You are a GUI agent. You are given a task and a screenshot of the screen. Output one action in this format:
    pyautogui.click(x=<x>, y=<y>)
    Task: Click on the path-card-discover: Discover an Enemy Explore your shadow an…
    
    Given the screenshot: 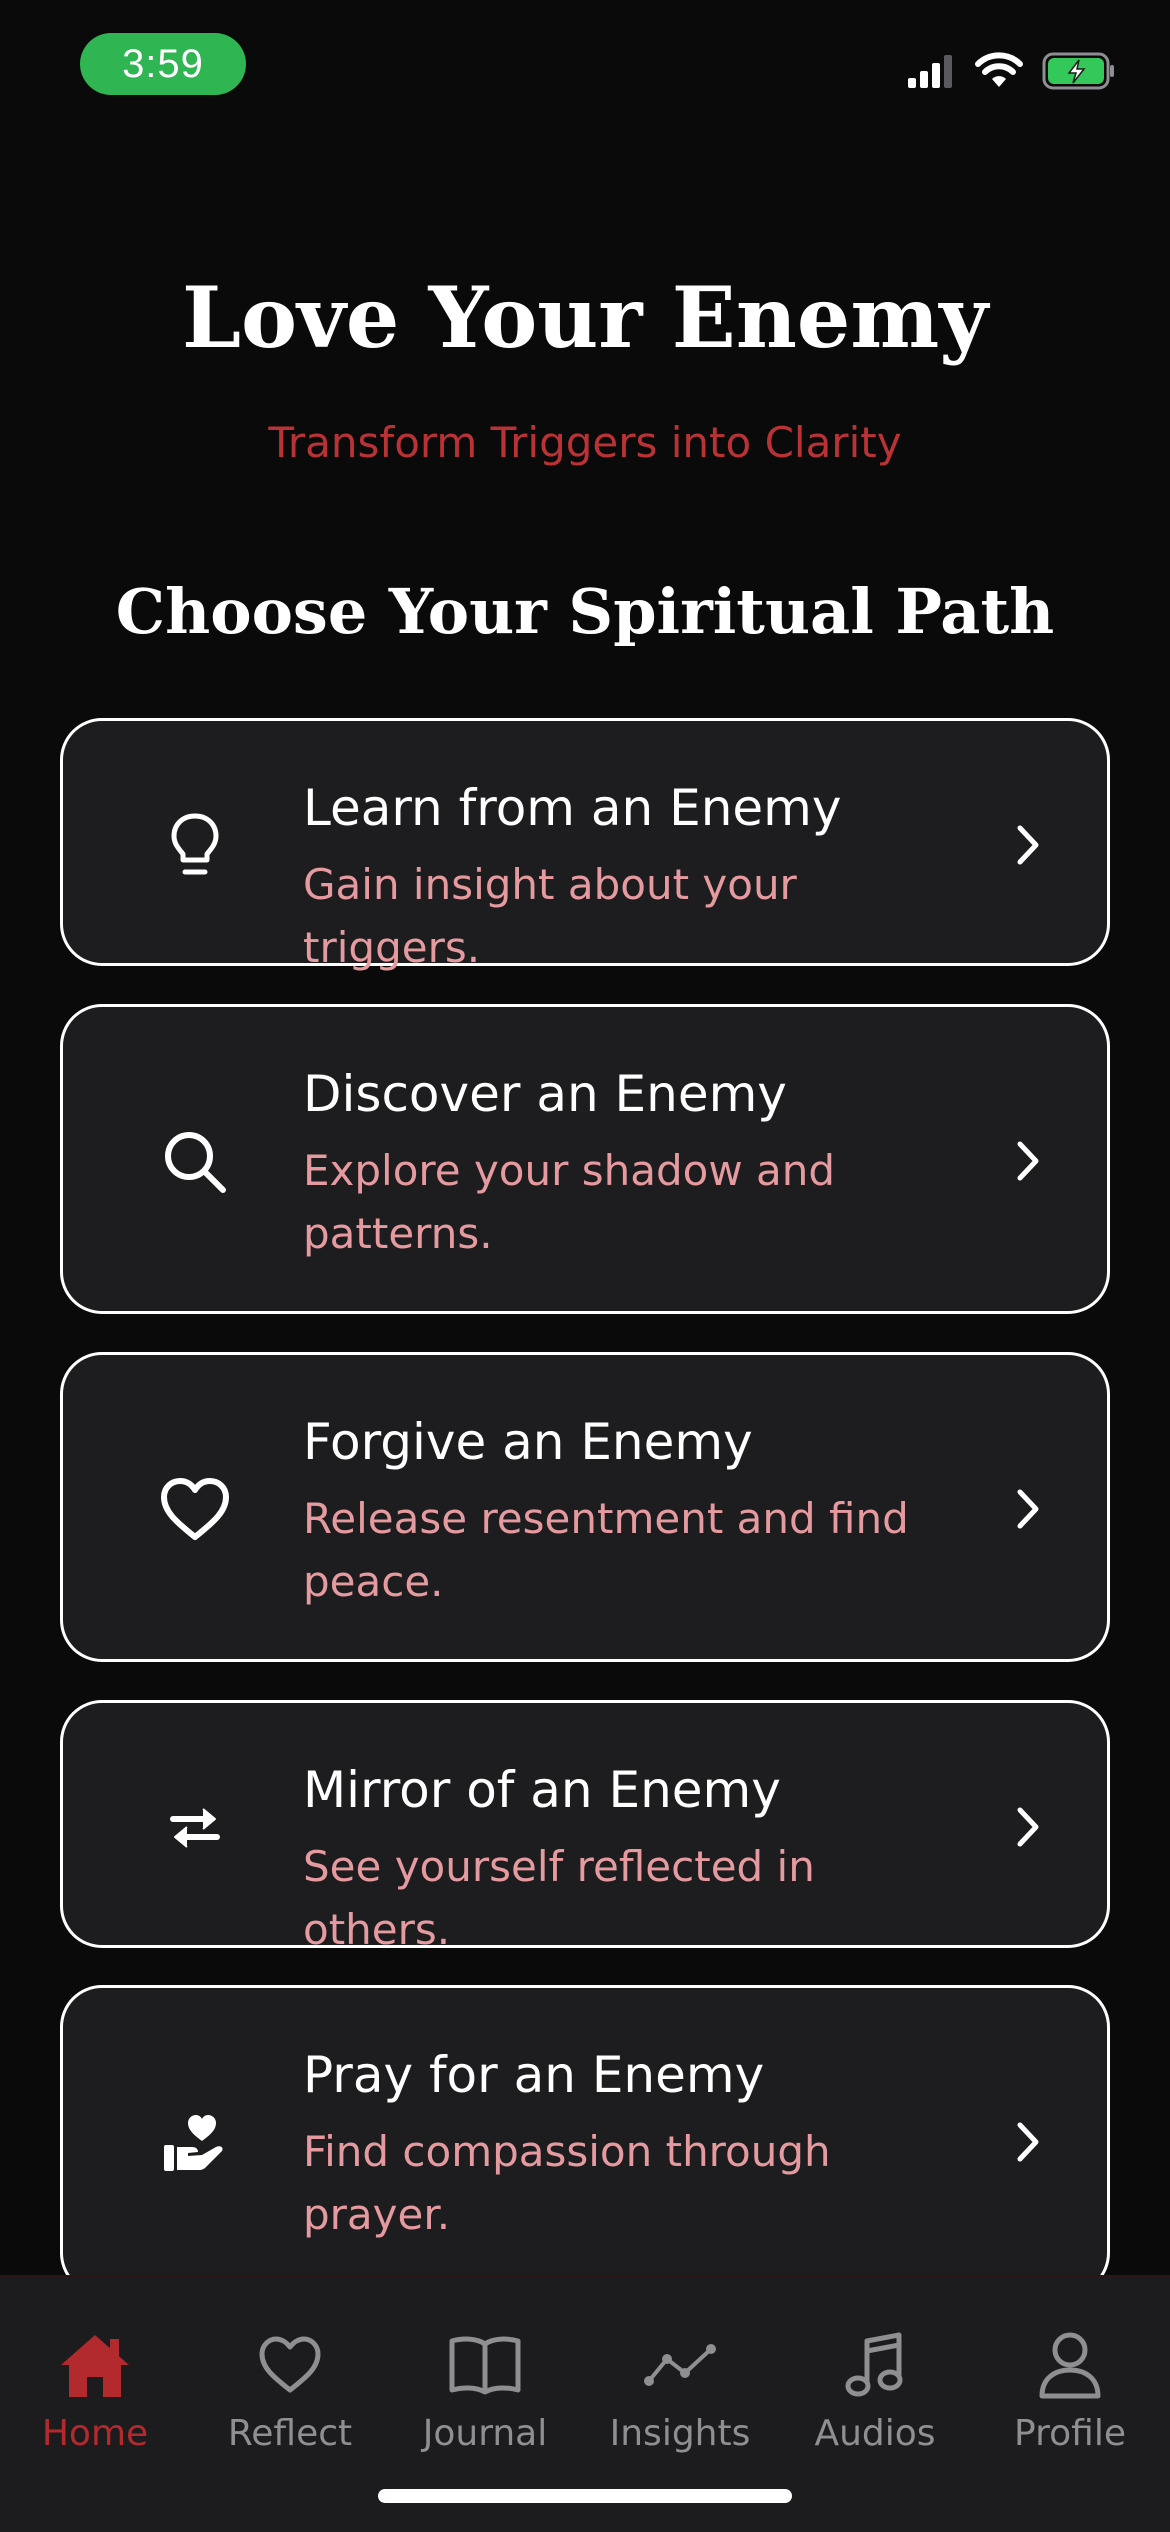 What is the action you would take?
    pyautogui.click(x=585, y=1159)
    